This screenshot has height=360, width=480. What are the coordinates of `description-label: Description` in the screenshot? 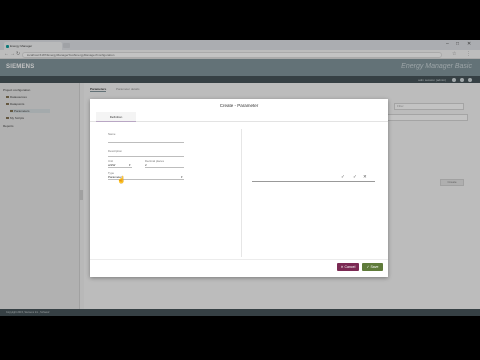 It's located at (115, 151).